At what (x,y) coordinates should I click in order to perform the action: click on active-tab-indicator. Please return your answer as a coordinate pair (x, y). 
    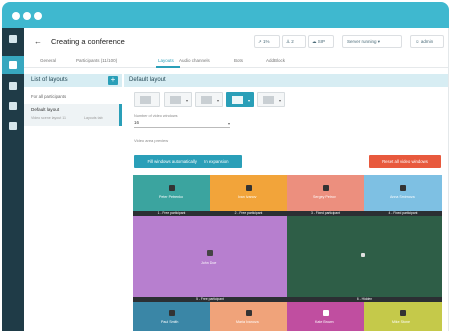
    Looking at the image, I should click on (168, 67).